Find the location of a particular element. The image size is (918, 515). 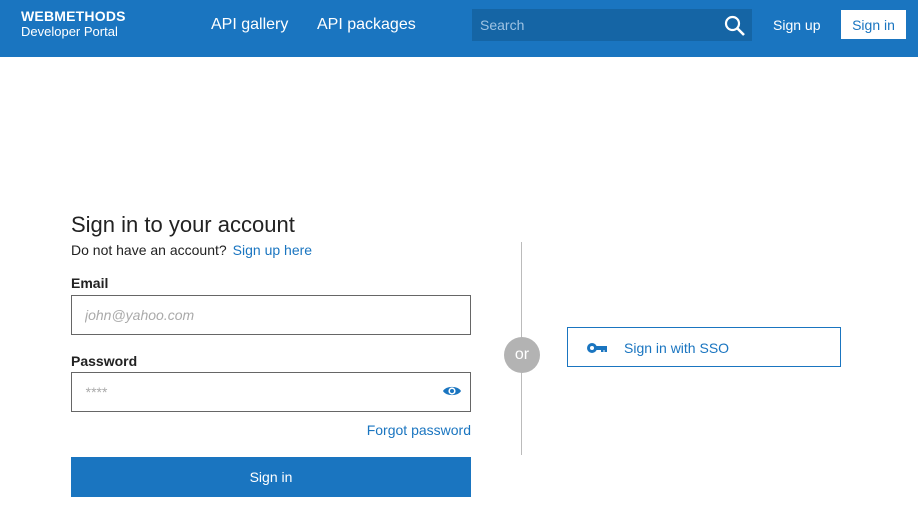

no-account-label: Do not have an account? is located at coordinates (149, 250).